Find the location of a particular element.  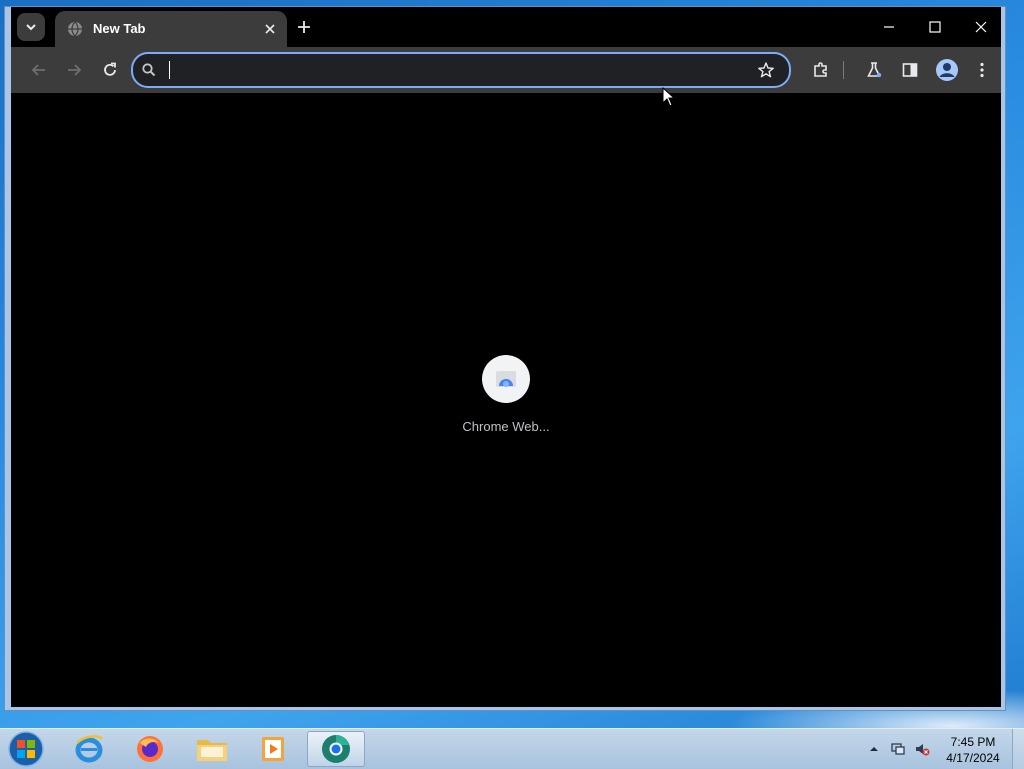

chrome-web-store-icon is located at coordinates (506, 379).